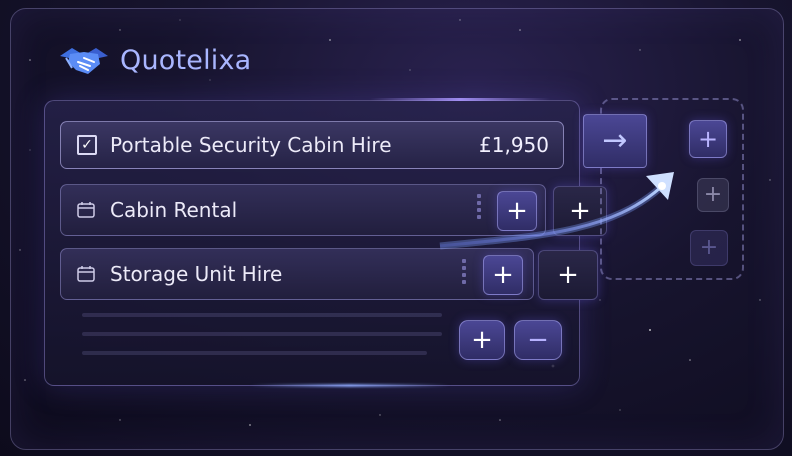 The width and height of the screenshot is (792, 456). I want to click on checkbox-checked: ✓, so click(87, 145).